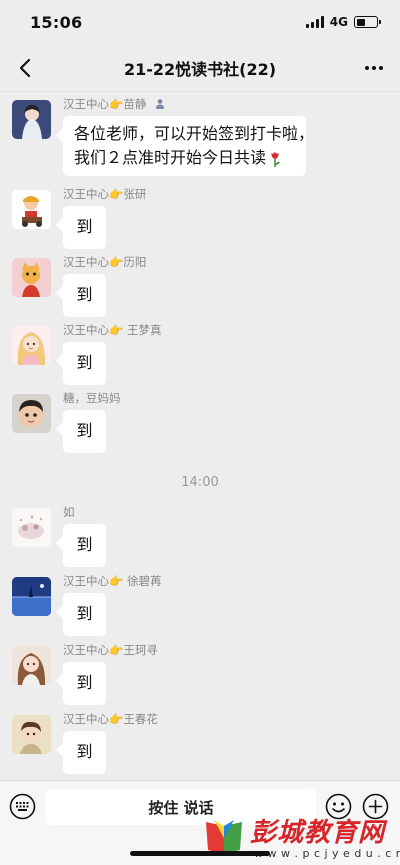 This screenshot has width=400, height=865. I want to click on message-item: 汉王中心👉历阳 到, so click(200, 284).